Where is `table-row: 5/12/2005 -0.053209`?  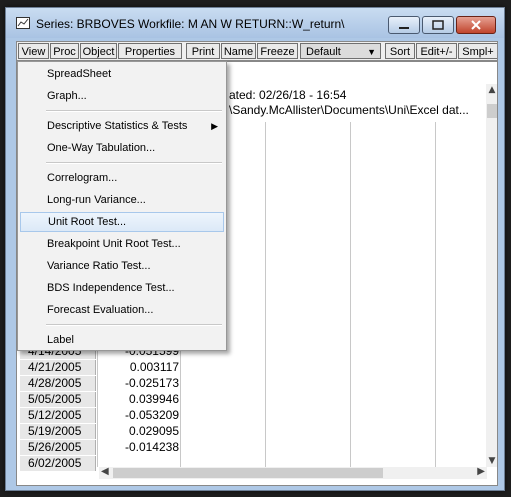 table-row: 5/12/2005 -0.053209 is located at coordinates (252, 416).